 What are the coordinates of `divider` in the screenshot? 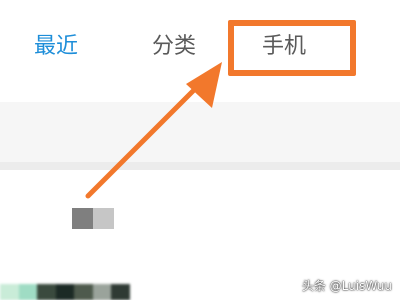 It's located at (200, 166).